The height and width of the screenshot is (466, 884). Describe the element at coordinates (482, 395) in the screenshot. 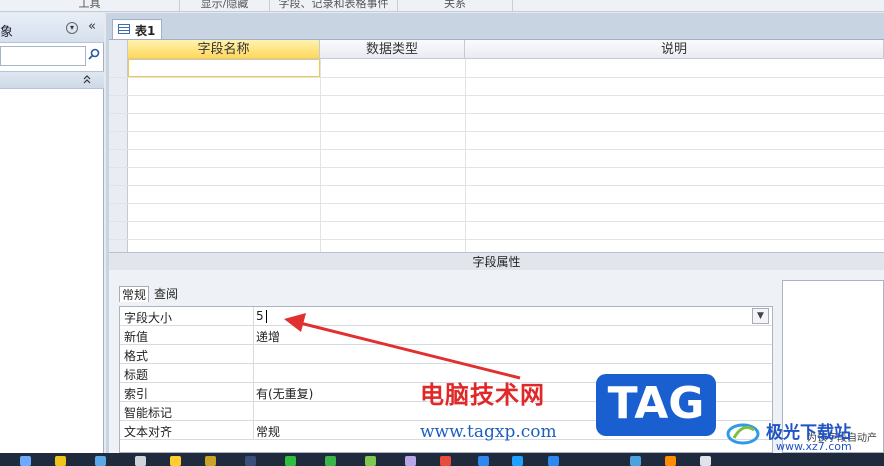

I see `watermark-title: 电脑技术网` at that location.